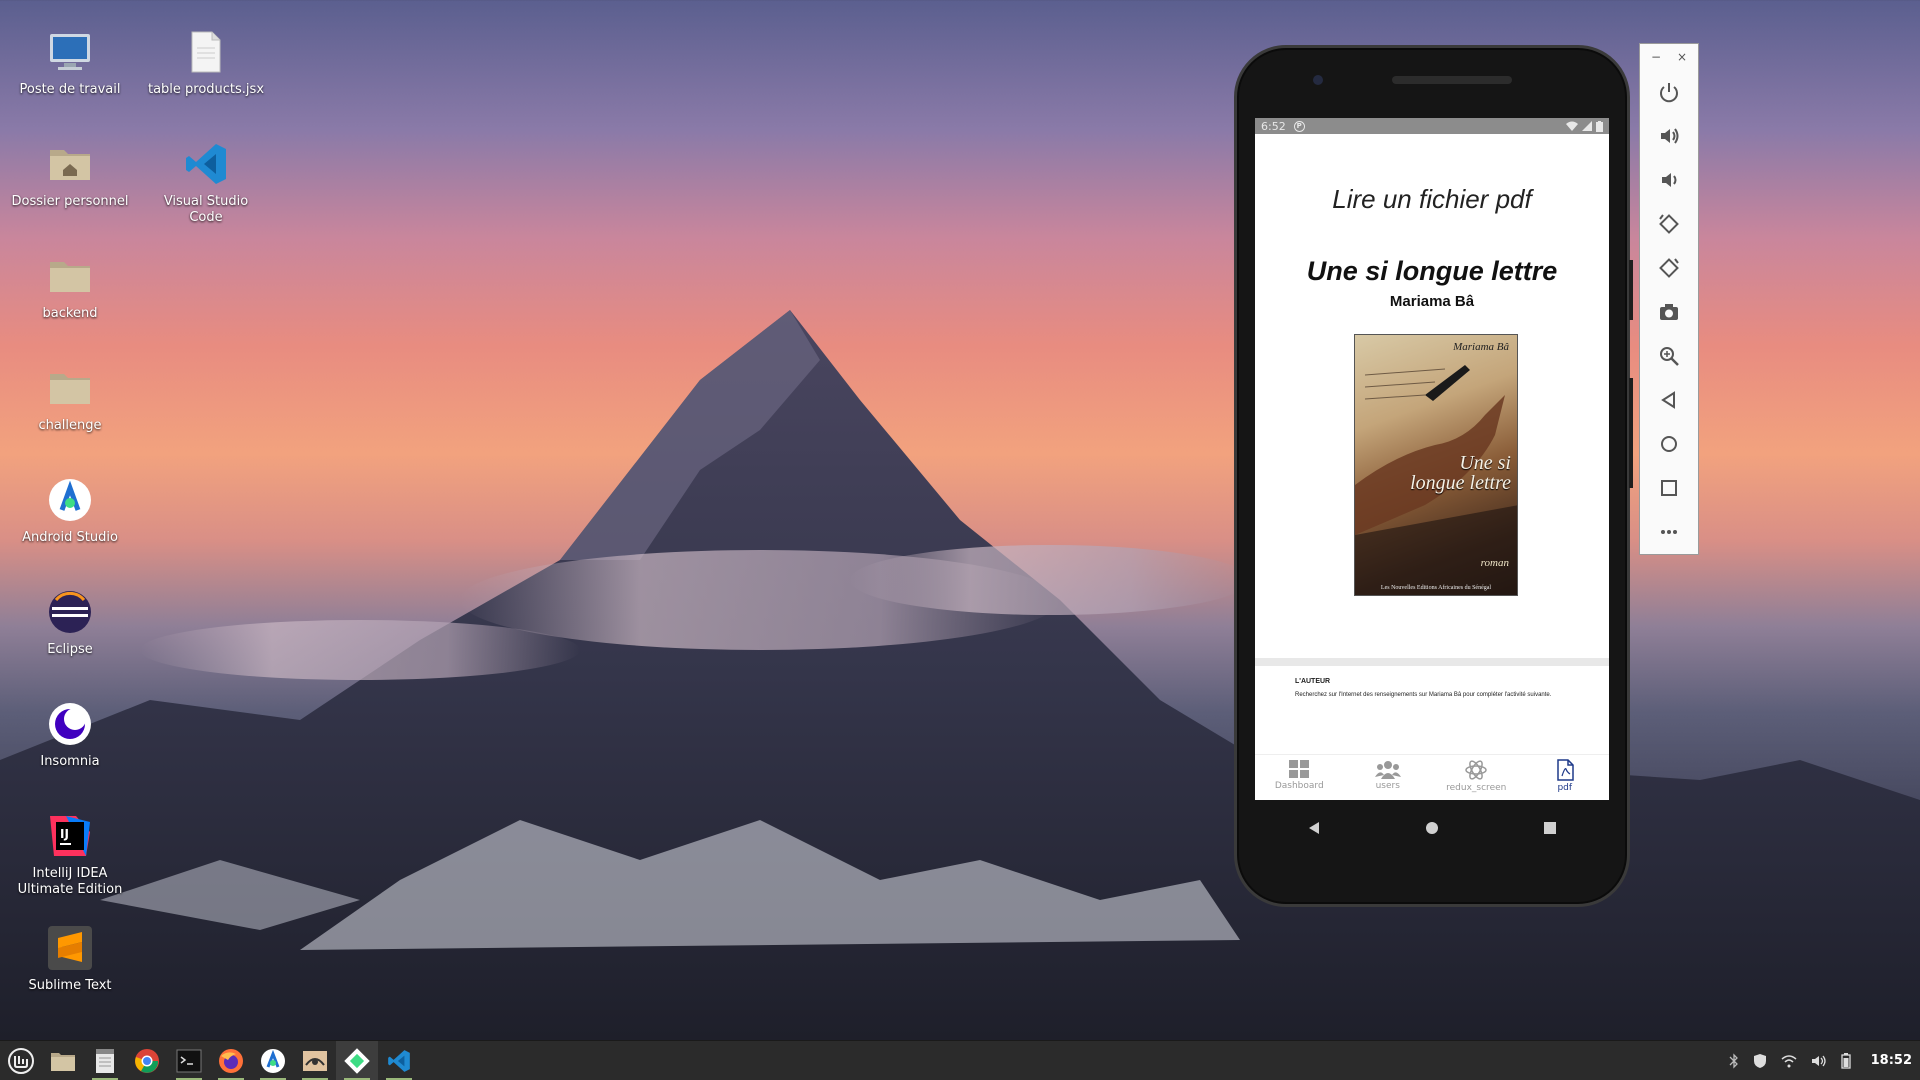 This screenshot has width=1920, height=1080. I want to click on cover-genre: roman, so click(1494, 563).